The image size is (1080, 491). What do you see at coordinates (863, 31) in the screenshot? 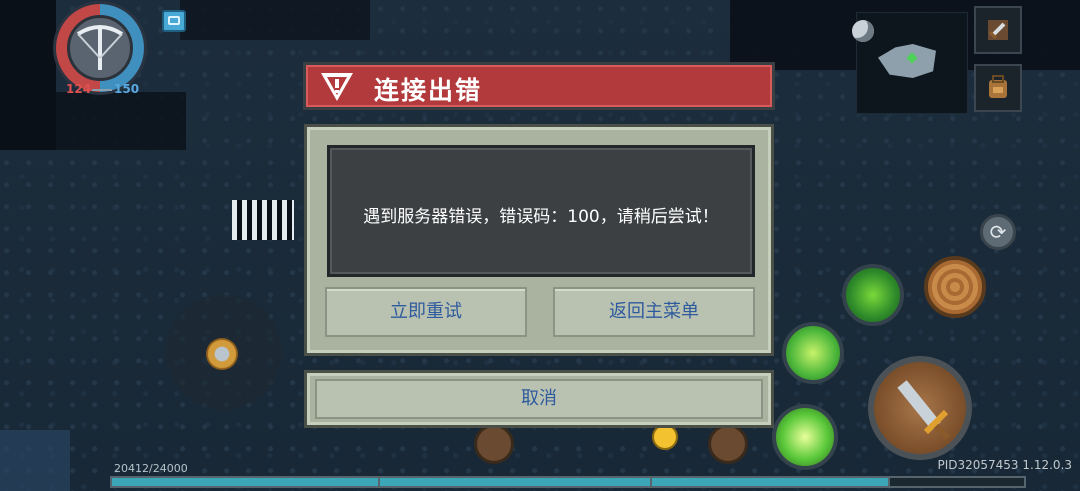
I see `moon-icon` at bounding box center [863, 31].